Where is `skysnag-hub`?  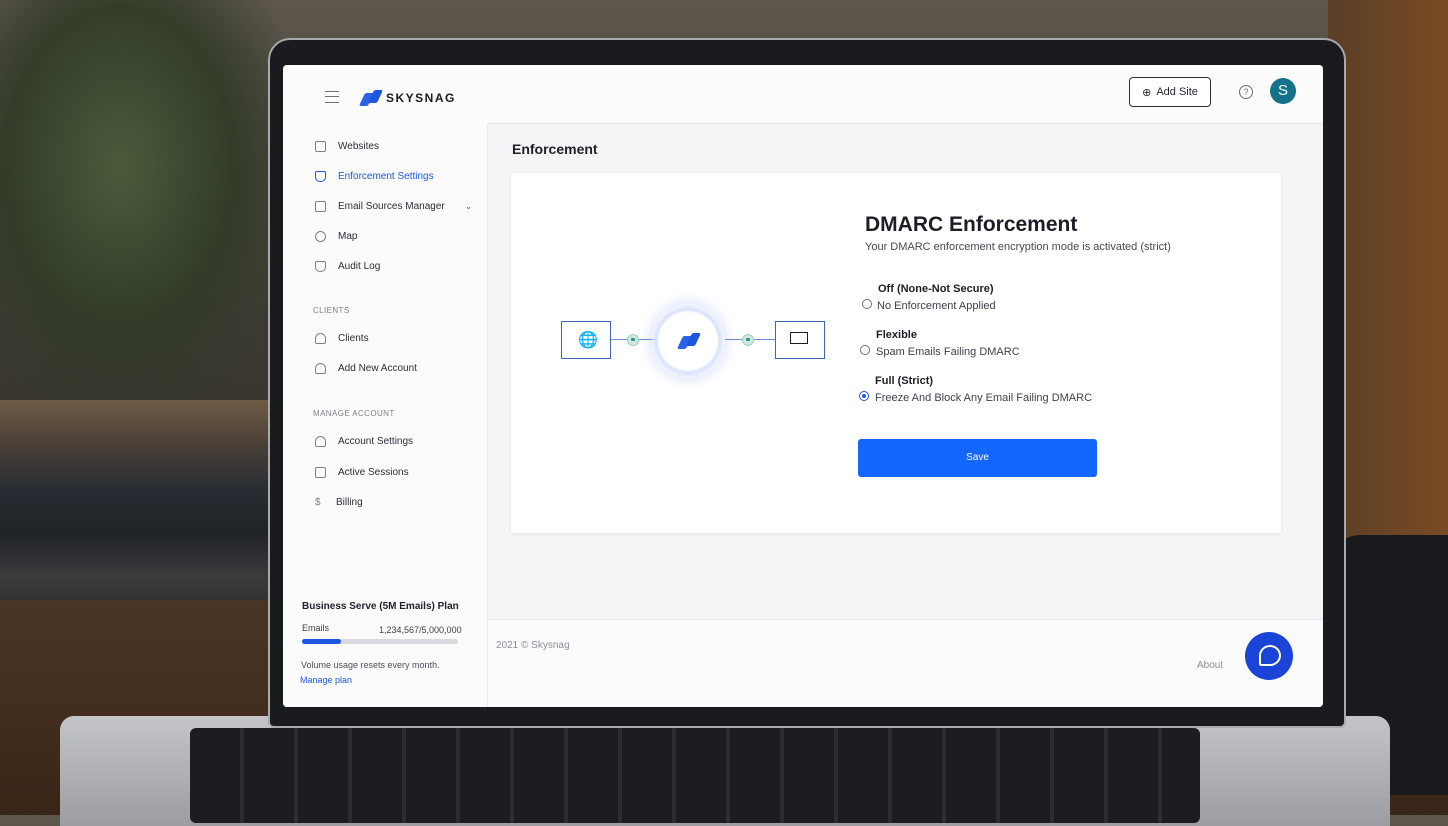
skysnag-hub is located at coordinates (688, 341).